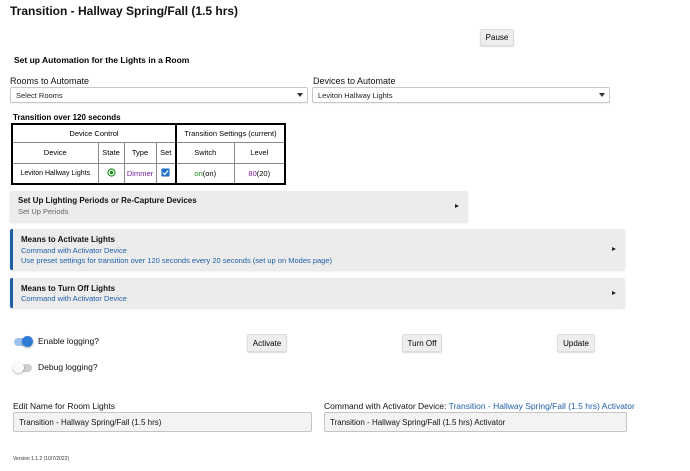 Image resolution: width=690 pixels, height=471 pixels. Describe the element at coordinates (198, 173) in the screenshot. I see `switch-value: on` at that location.